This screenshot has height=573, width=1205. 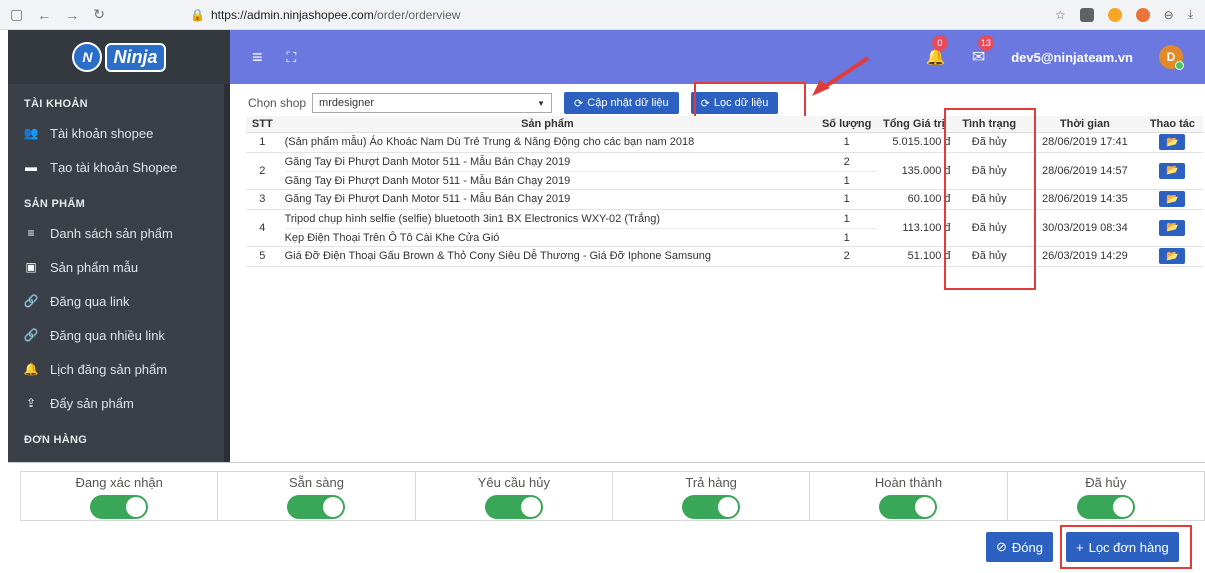 I want to click on sidebar-item-label: Tạo tài khoản Shopee, so click(x=114, y=167).